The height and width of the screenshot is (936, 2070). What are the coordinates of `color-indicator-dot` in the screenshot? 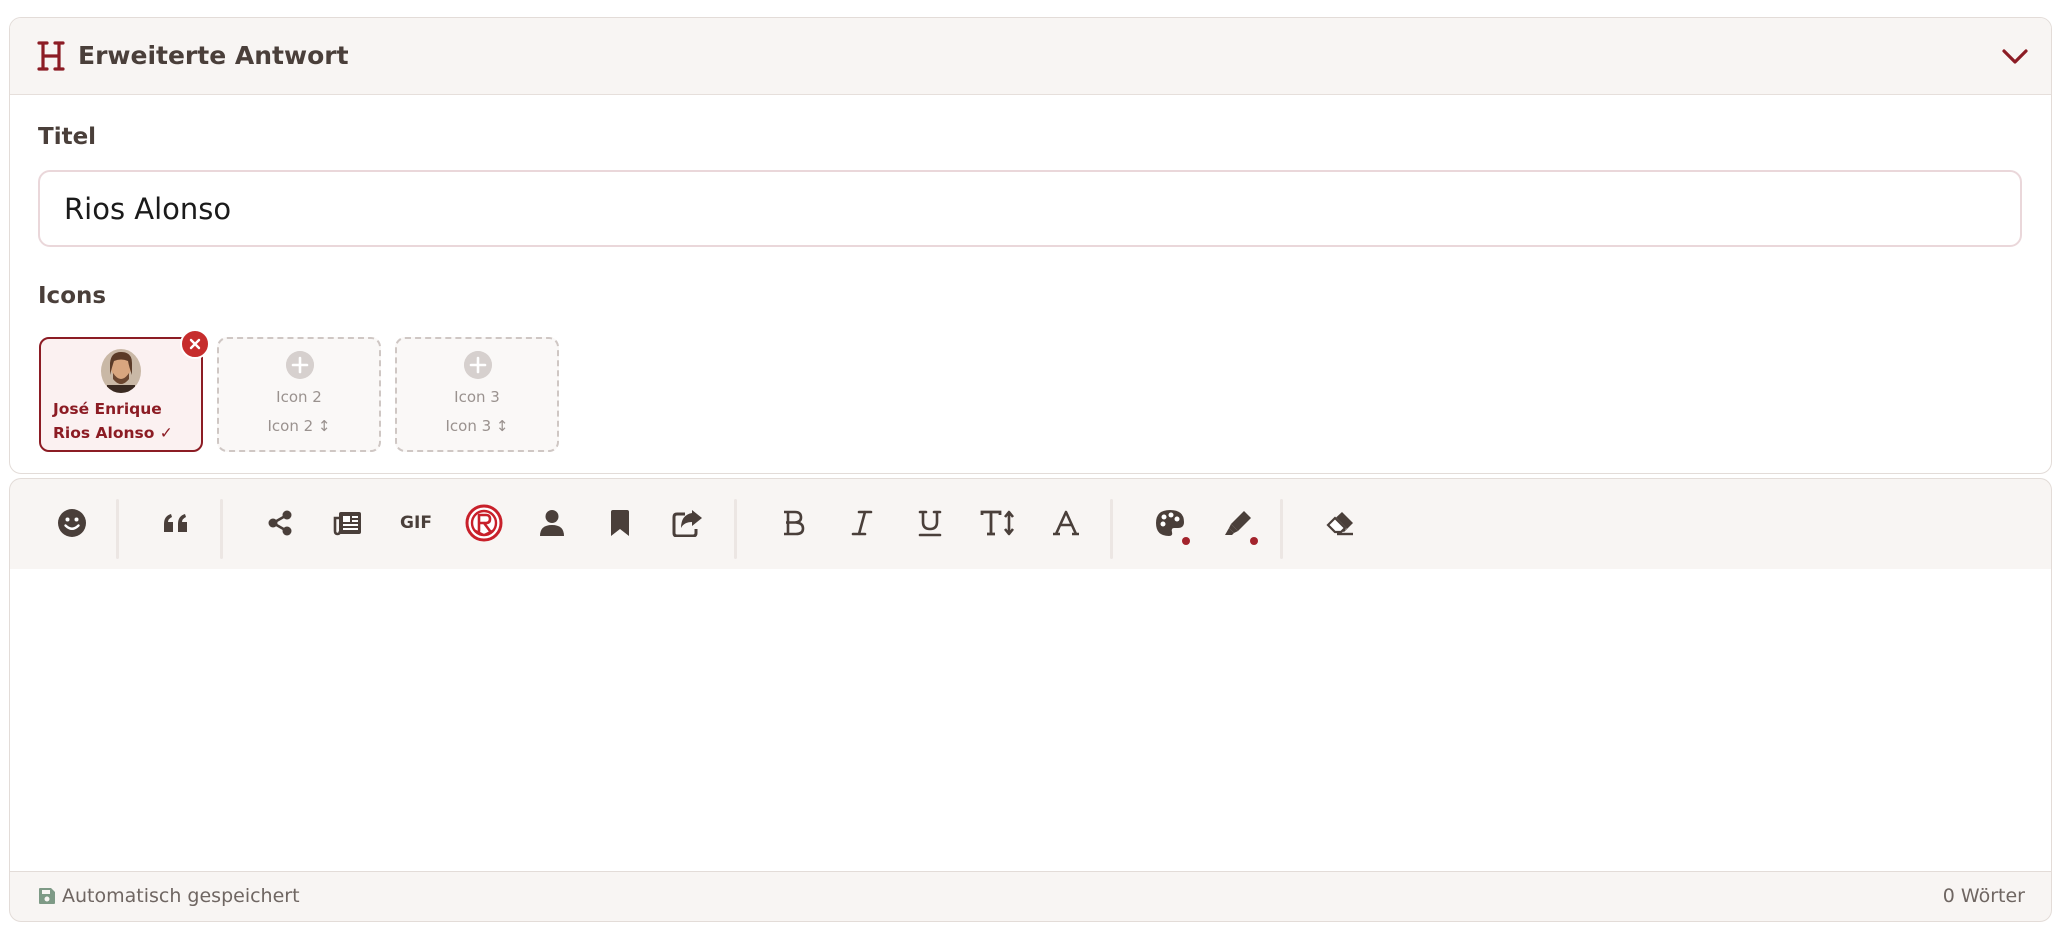 It's located at (1186, 541).